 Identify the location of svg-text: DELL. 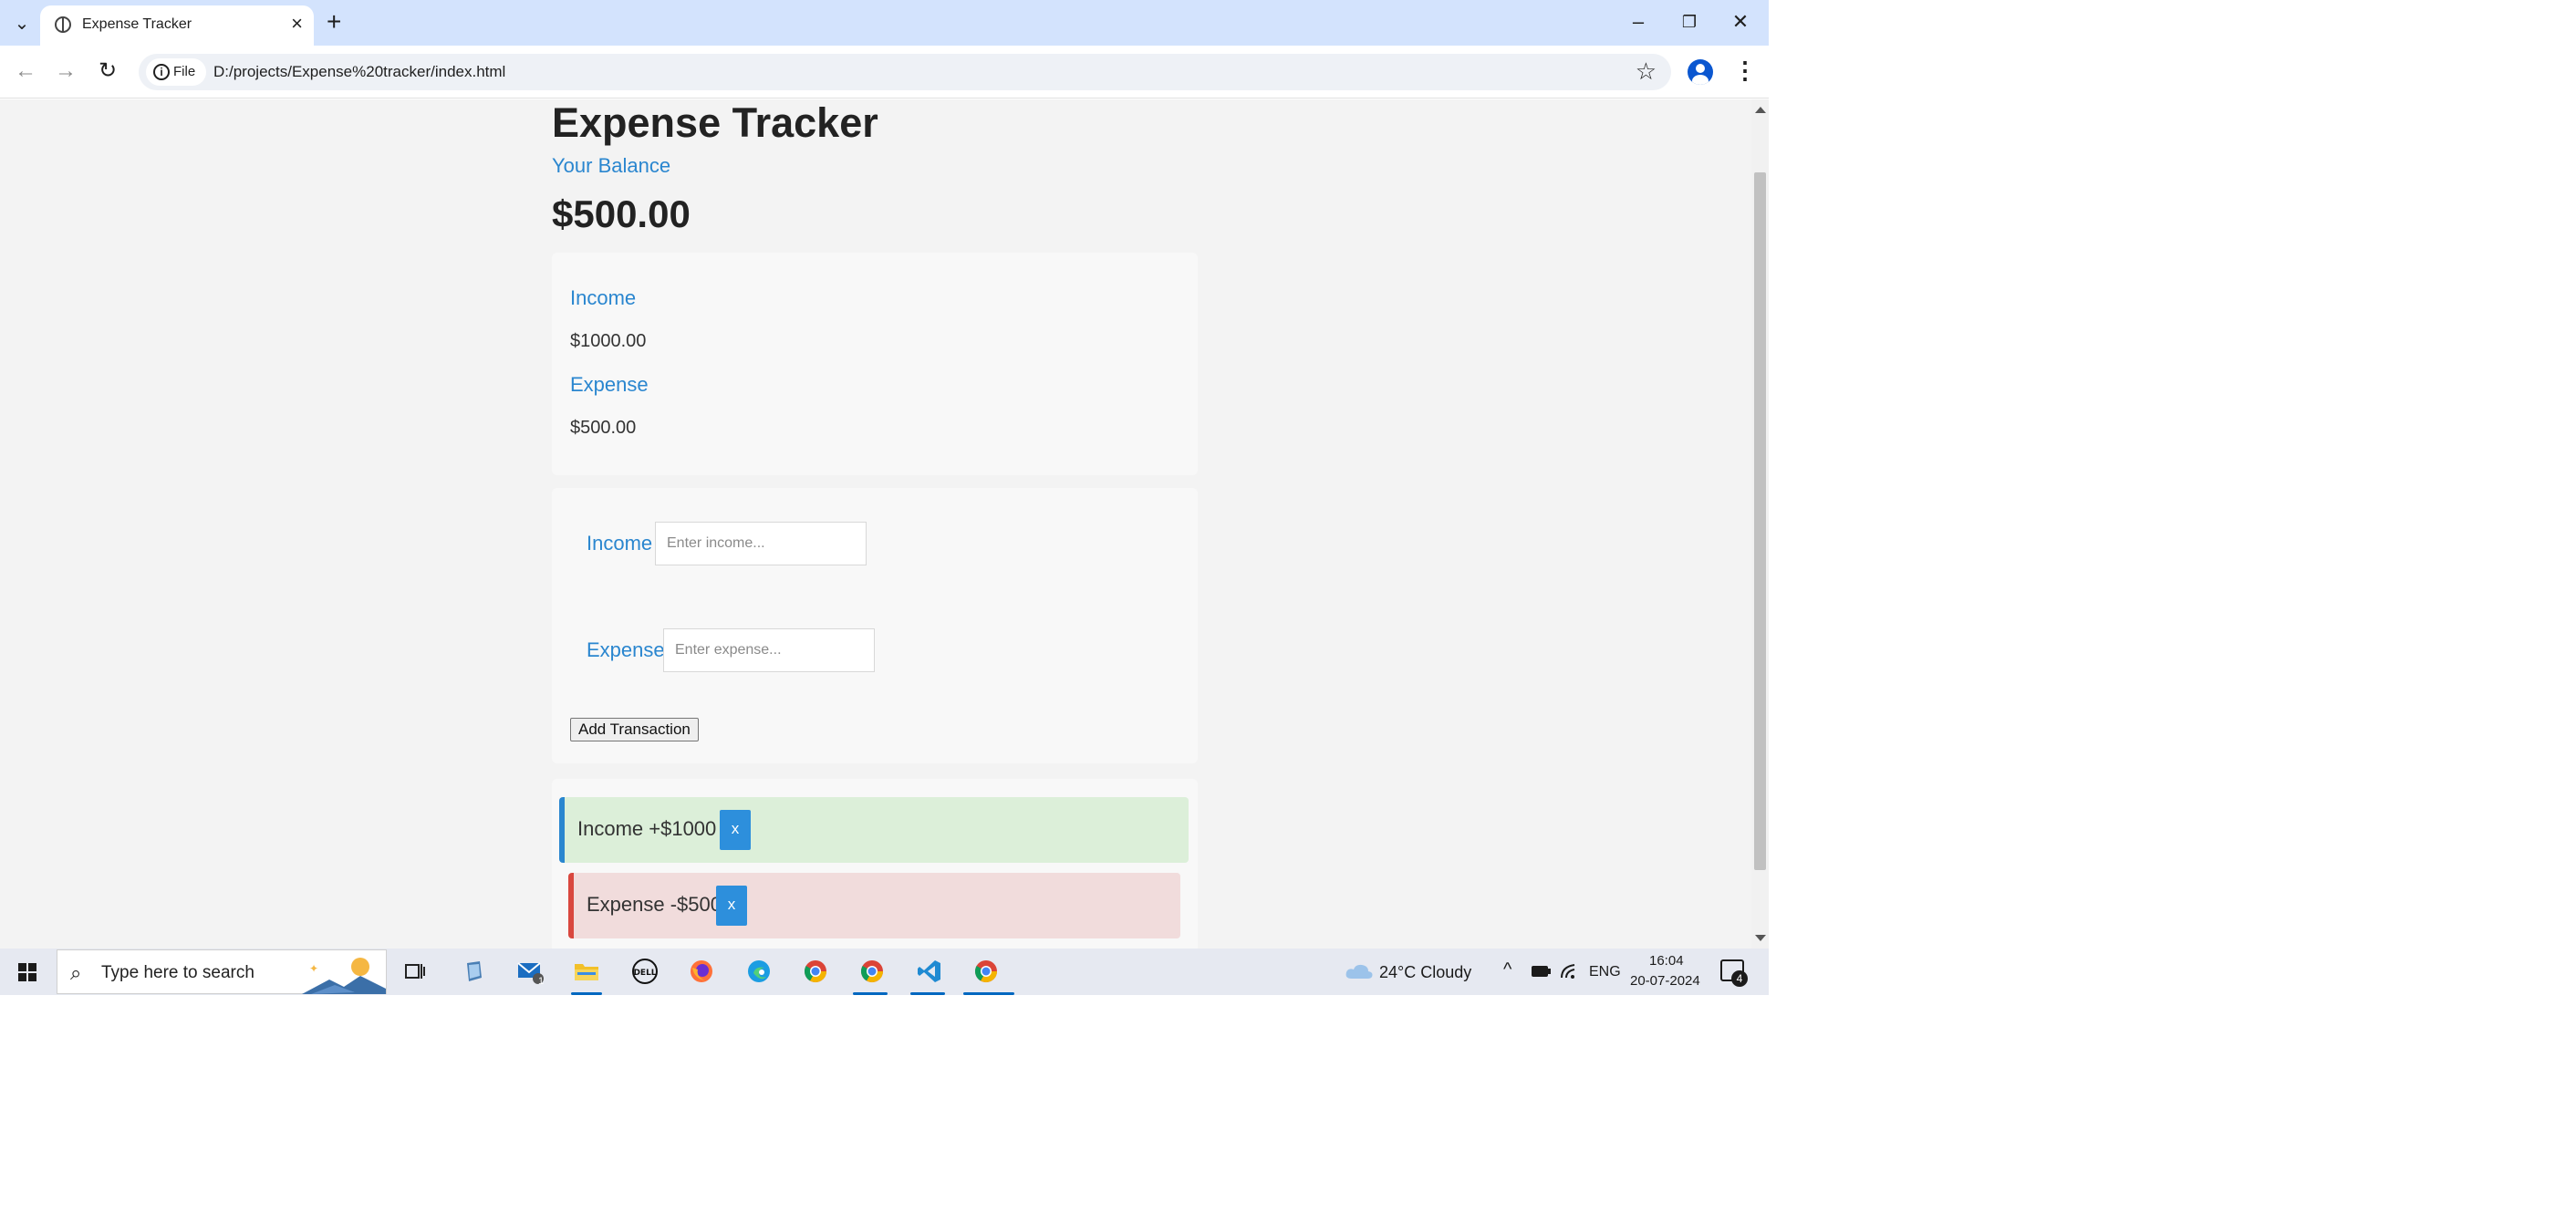
(644, 973).